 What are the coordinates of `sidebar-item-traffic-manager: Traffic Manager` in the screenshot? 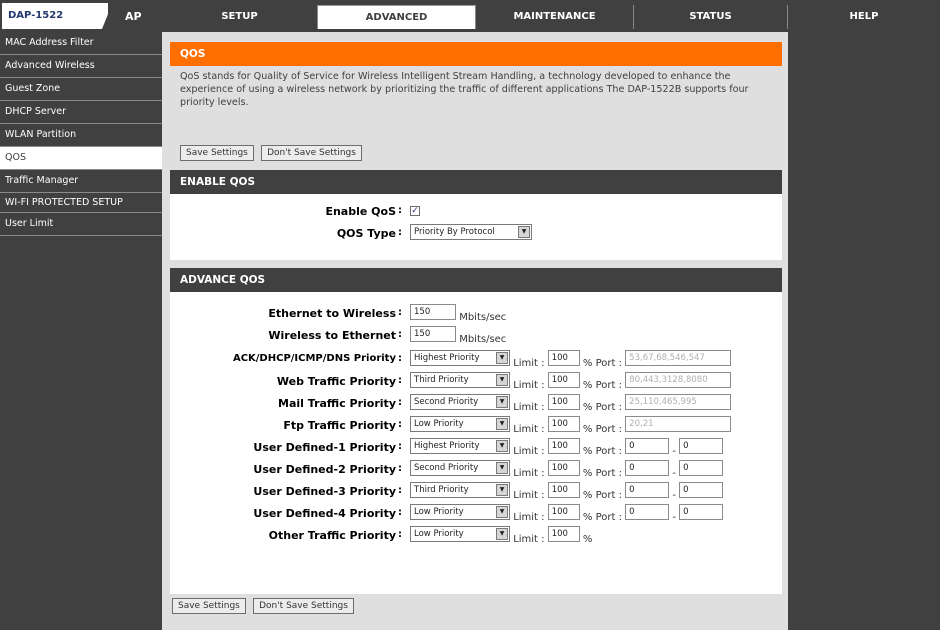 It's located at (81, 181).